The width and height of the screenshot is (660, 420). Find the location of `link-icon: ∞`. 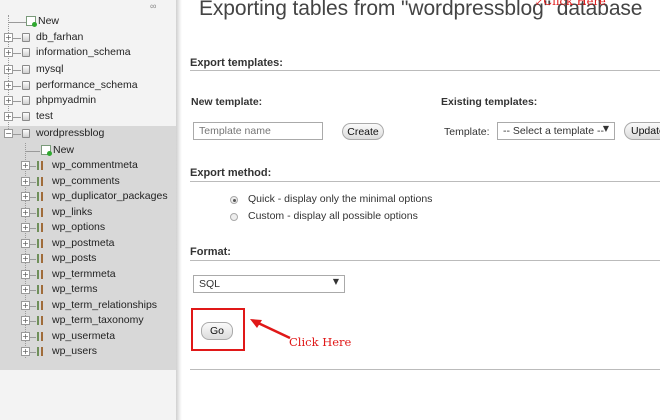

link-icon: ∞ is located at coordinates (153, 6).